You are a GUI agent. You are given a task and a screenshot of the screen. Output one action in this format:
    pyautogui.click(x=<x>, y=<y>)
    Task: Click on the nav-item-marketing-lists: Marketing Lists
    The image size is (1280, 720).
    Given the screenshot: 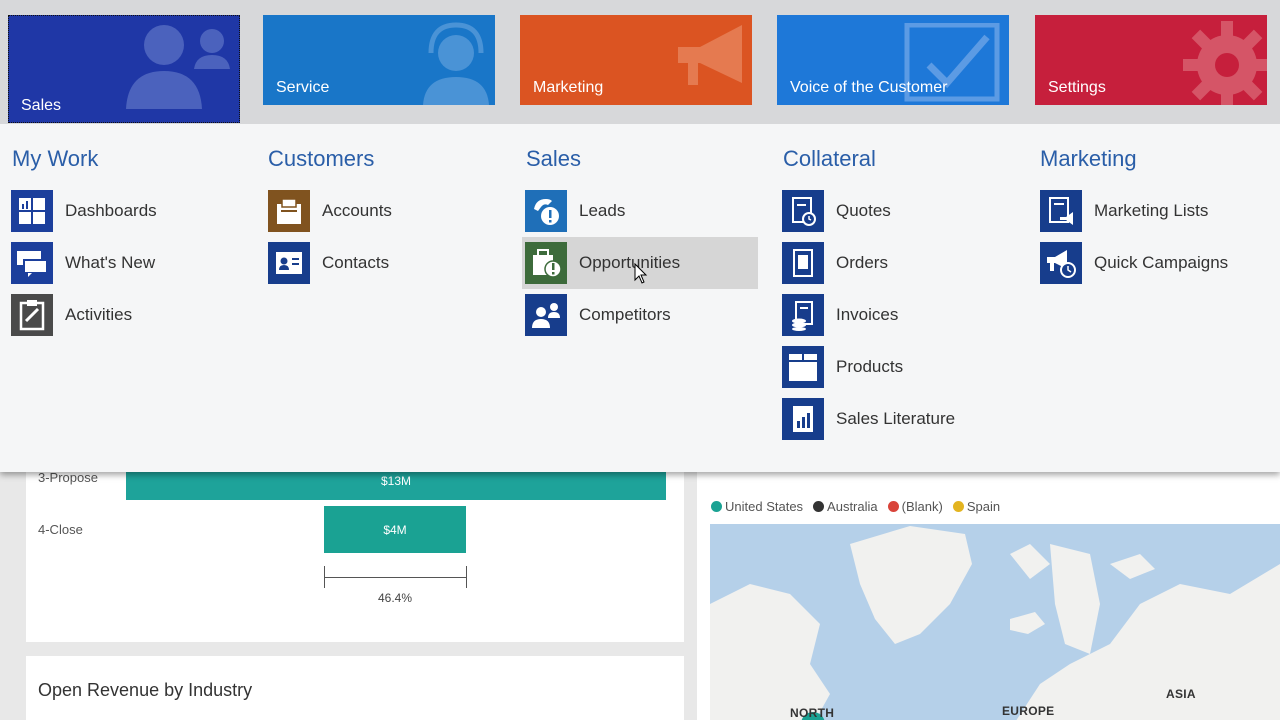 What is the action you would take?
    pyautogui.click(x=1158, y=211)
    